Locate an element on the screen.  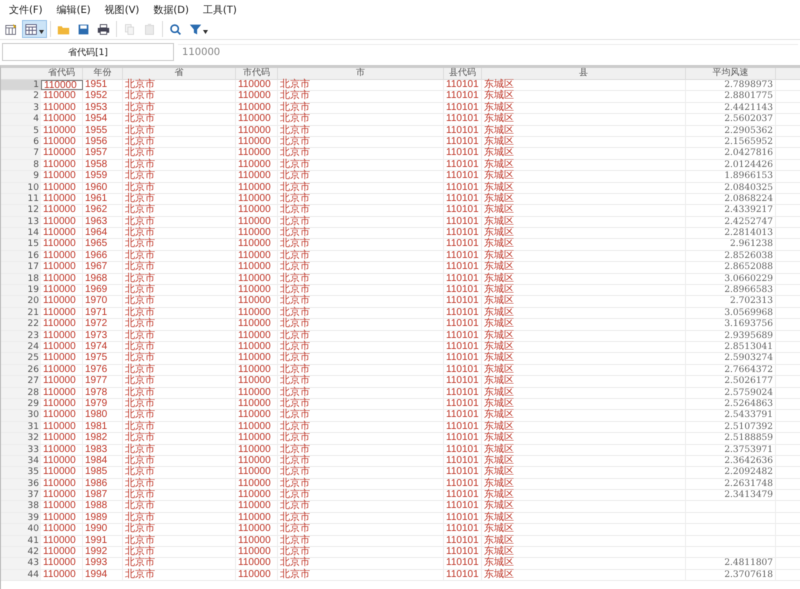
row-number: 30 is located at coordinates (21, 415).